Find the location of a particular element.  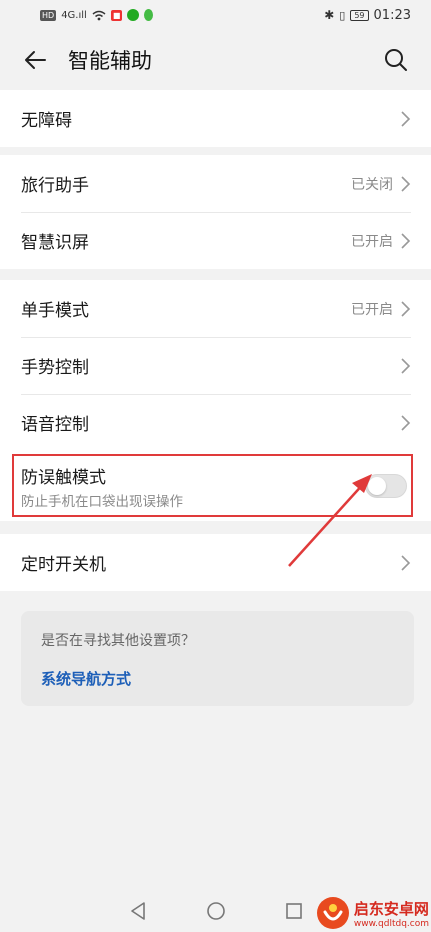

bluetooth-icon: ✱ is located at coordinates (329, 15).